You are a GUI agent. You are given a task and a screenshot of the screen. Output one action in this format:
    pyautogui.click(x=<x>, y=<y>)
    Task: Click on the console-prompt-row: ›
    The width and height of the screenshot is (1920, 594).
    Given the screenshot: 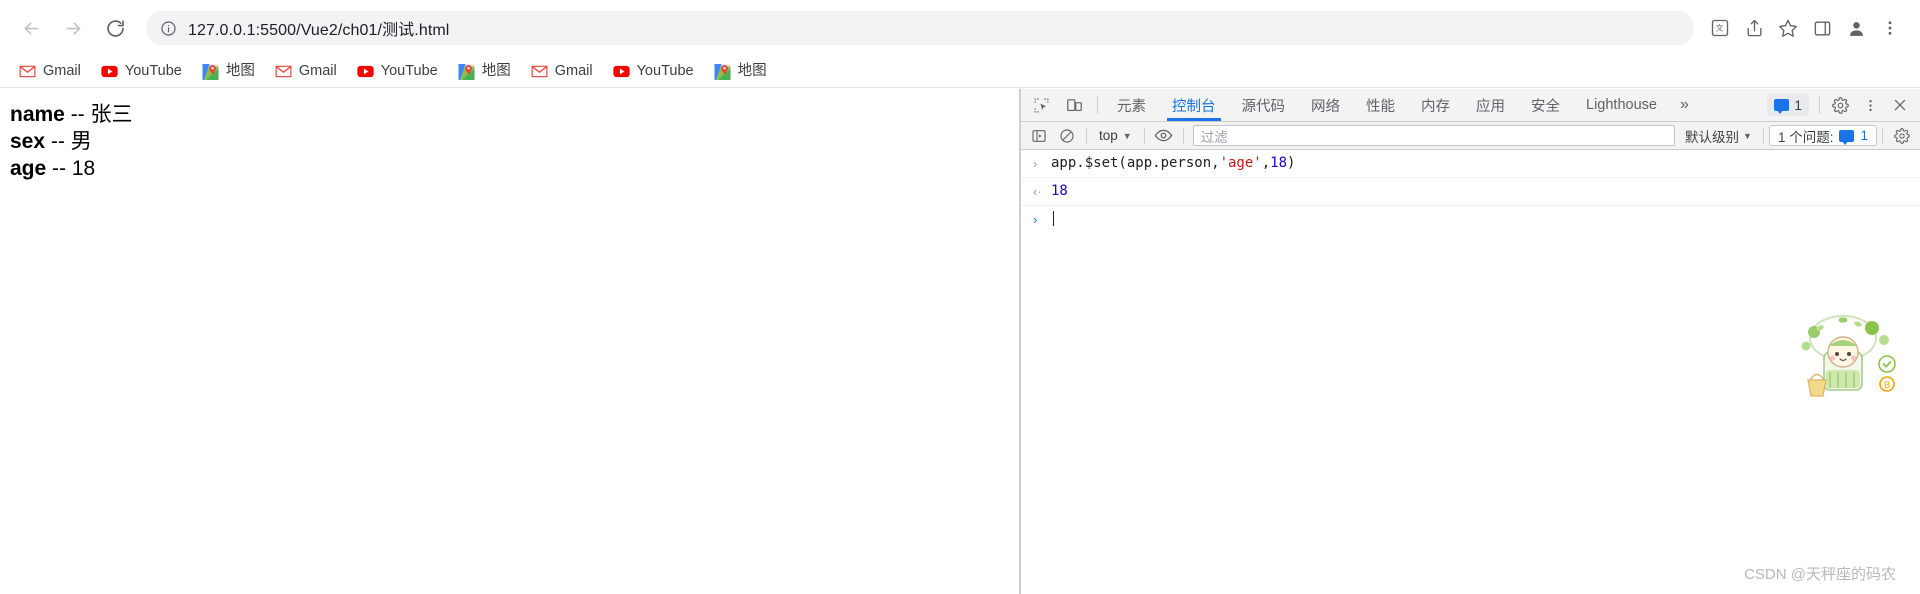 What is the action you would take?
    pyautogui.click(x=1470, y=219)
    